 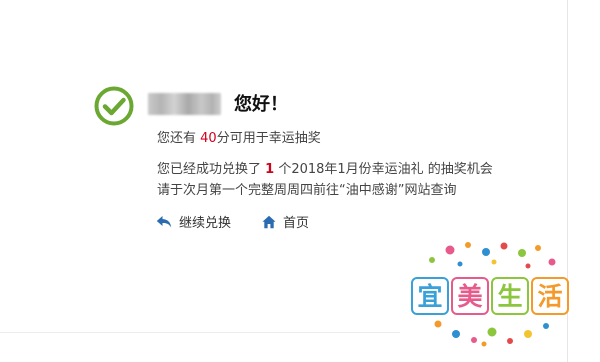 What do you see at coordinates (307, 190) in the screenshot?
I see `query-instruction: 请于次月第一个完整周周四前往“油中感谢”网站查询` at bounding box center [307, 190].